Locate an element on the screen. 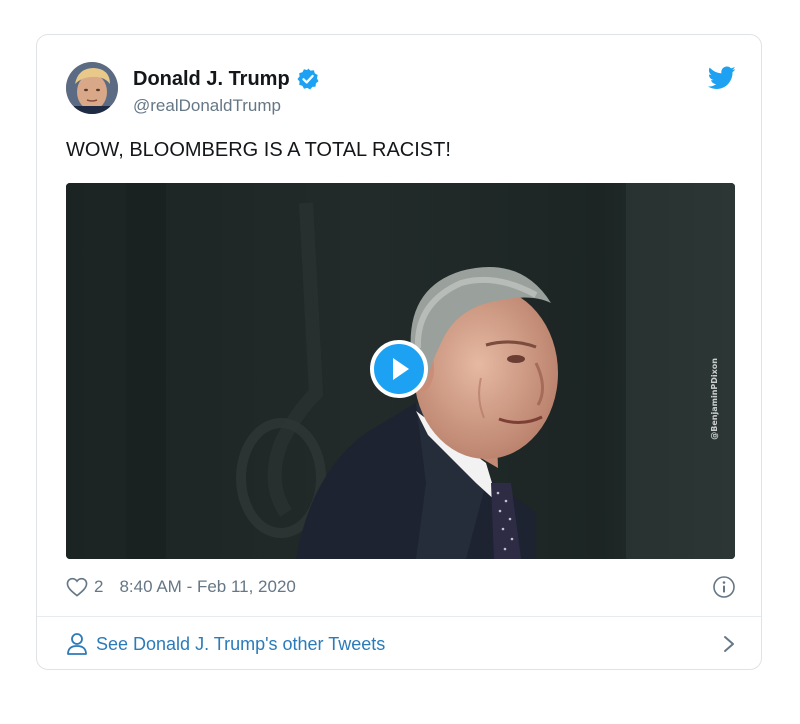 The width and height of the screenshot is (800, 724). info-icon is located at coordinates (724, 587).